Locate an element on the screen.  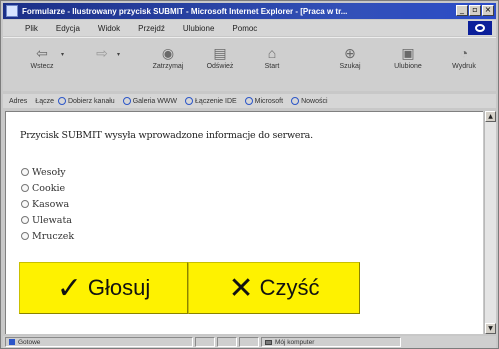
link-label: Nowości is located at coordinates (314, 101).